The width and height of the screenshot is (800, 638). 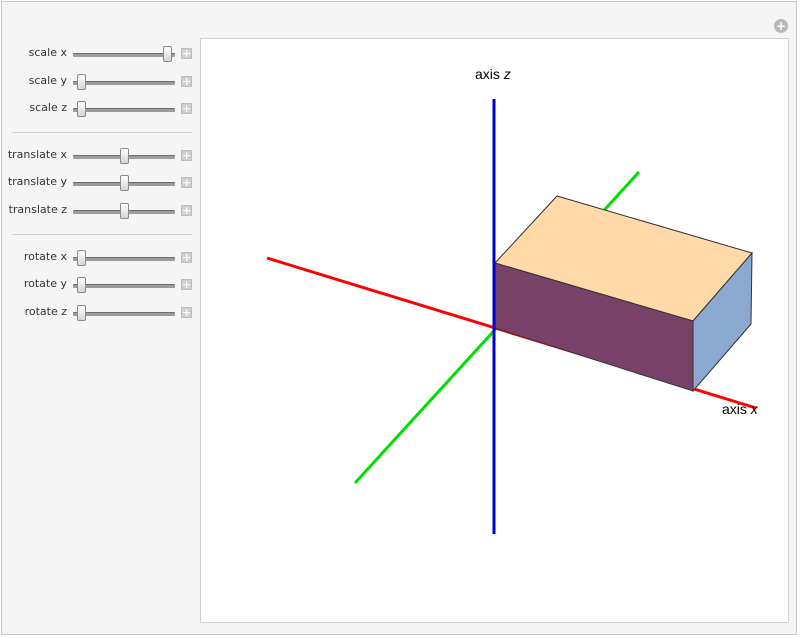 I want to click on slider-rotate-z: rotate z +, so click(x=100, y=313).